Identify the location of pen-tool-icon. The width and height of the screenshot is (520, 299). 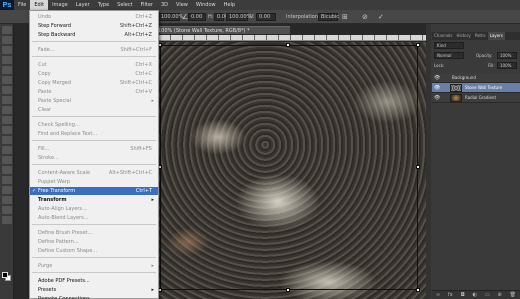
(6, 170).